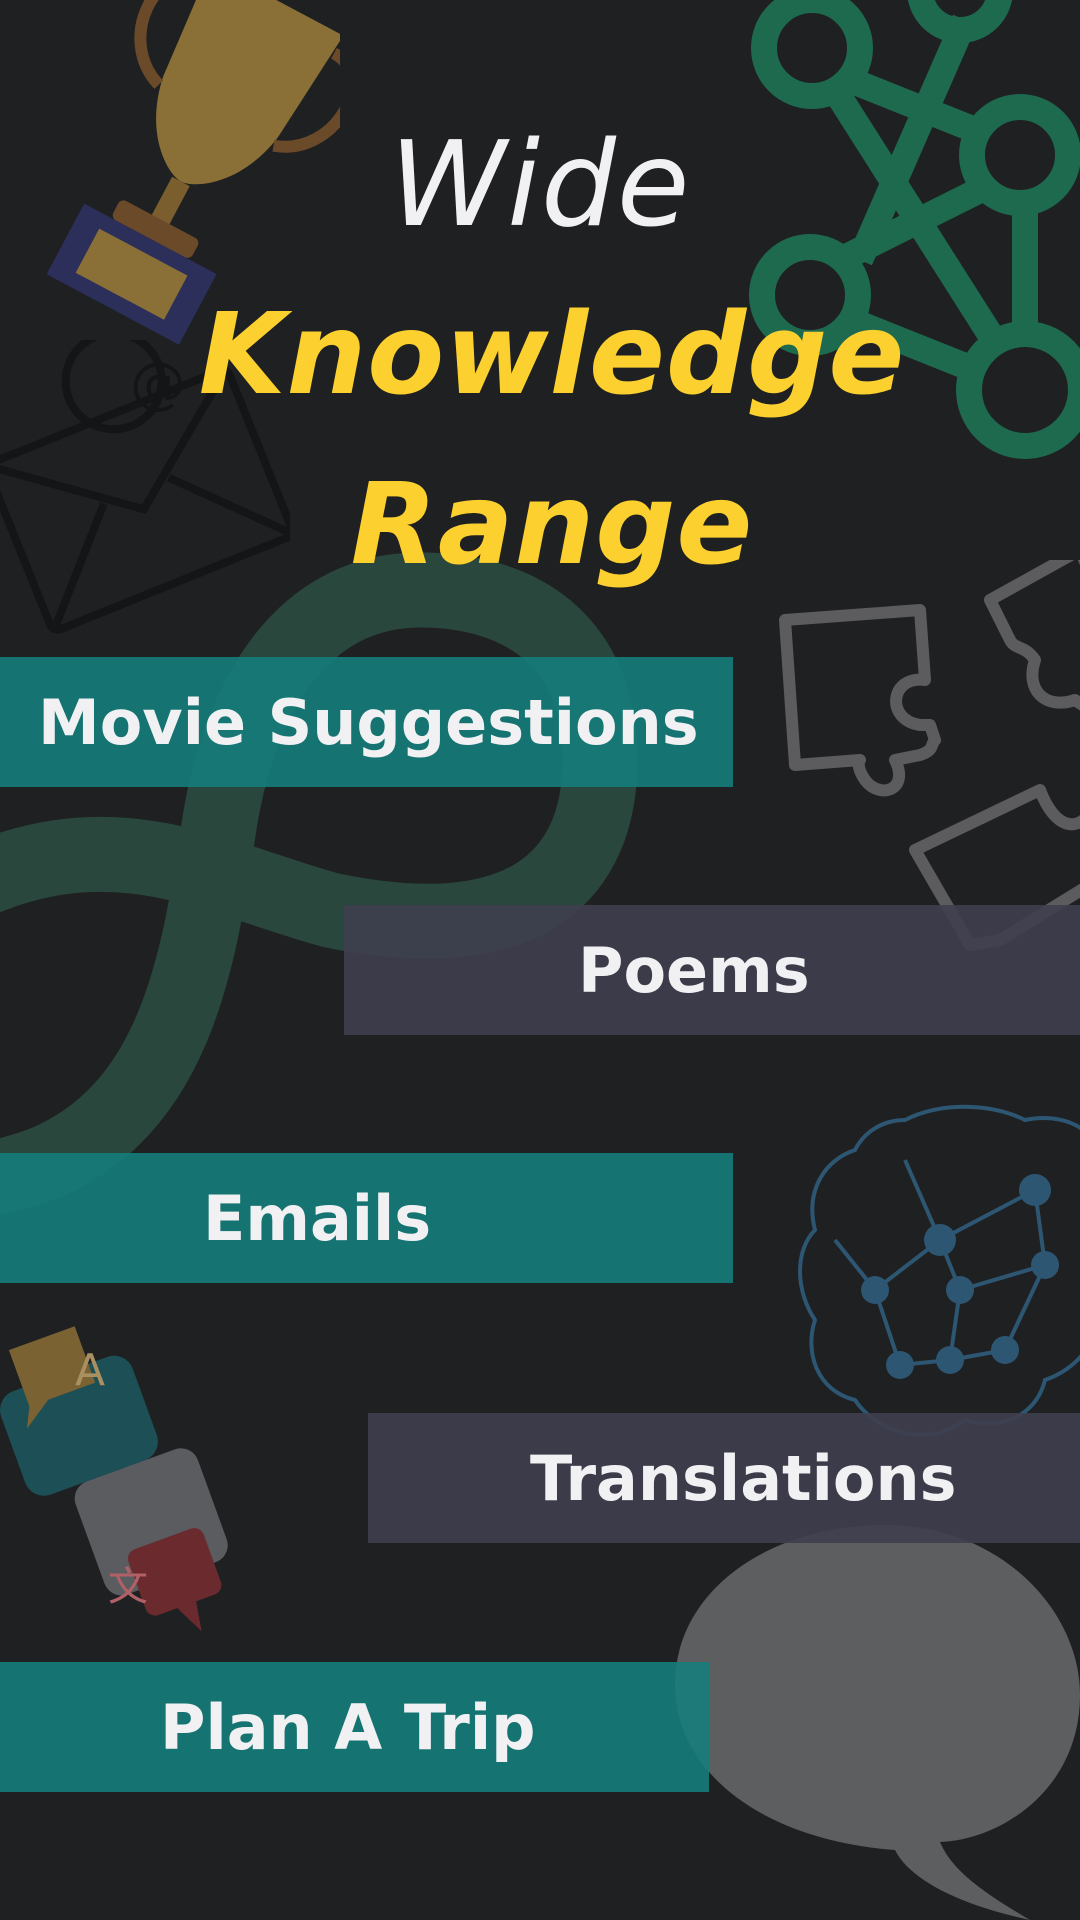  I want to click on item-label: Plan A Trip, so click(348, 1727).